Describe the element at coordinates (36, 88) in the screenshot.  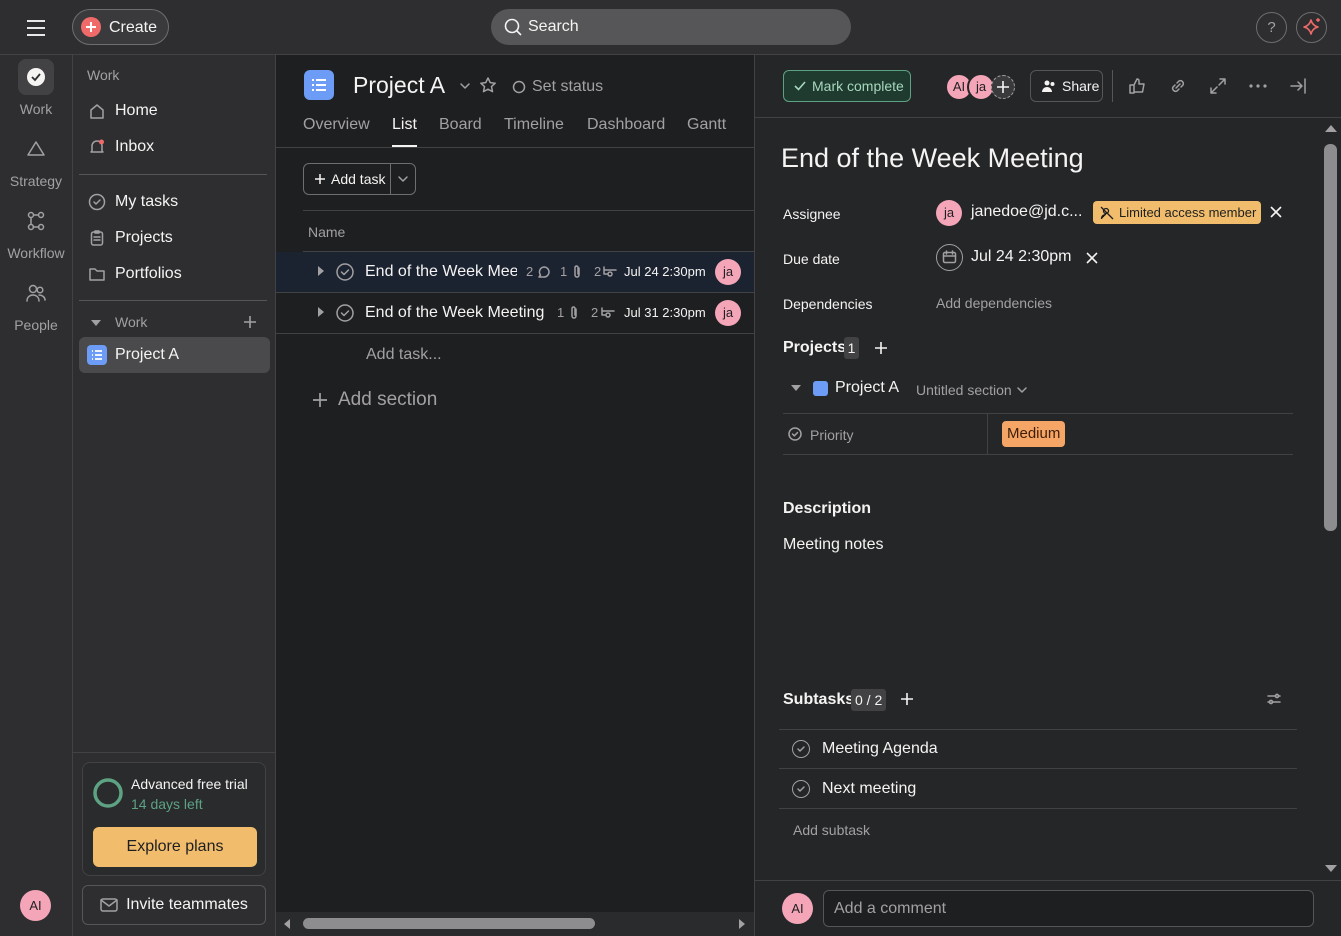
I see `rail-item-work: Work` at that location.